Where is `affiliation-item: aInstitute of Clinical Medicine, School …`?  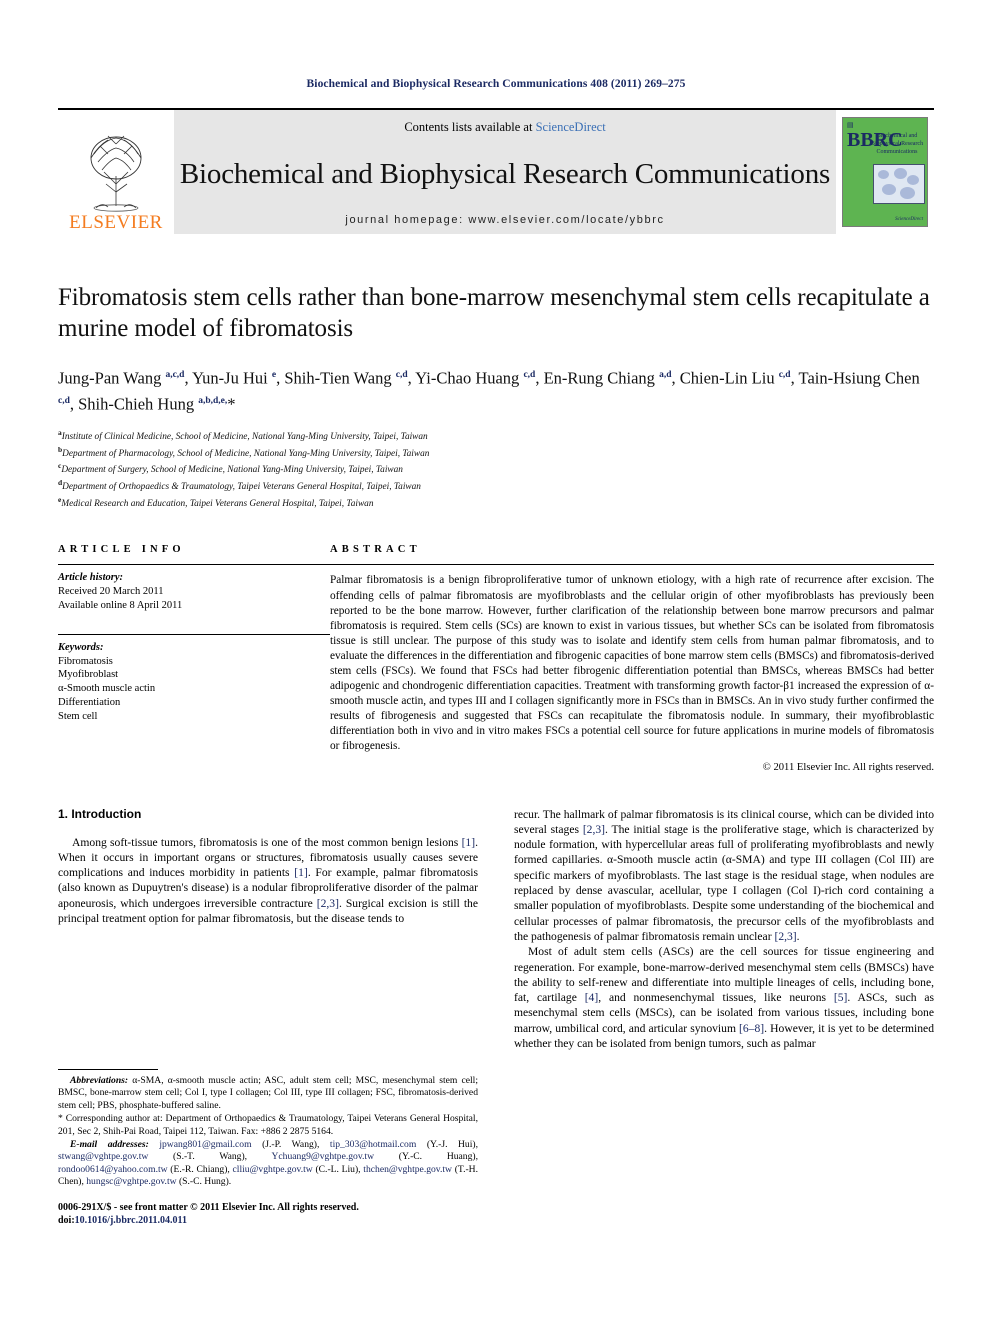
affiliation-item: aInstitute of Clinical Medicine, School … is located at coordinates (496, 435).